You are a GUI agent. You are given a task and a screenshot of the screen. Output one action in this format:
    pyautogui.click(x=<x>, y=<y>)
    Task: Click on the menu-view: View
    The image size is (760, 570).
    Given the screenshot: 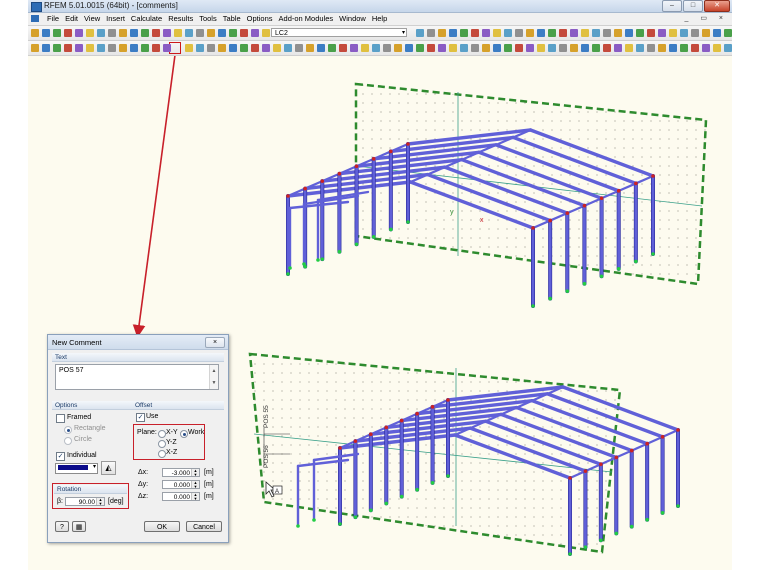 What is the action you would take?
    pyautogui.click(x=92, y=19)
    